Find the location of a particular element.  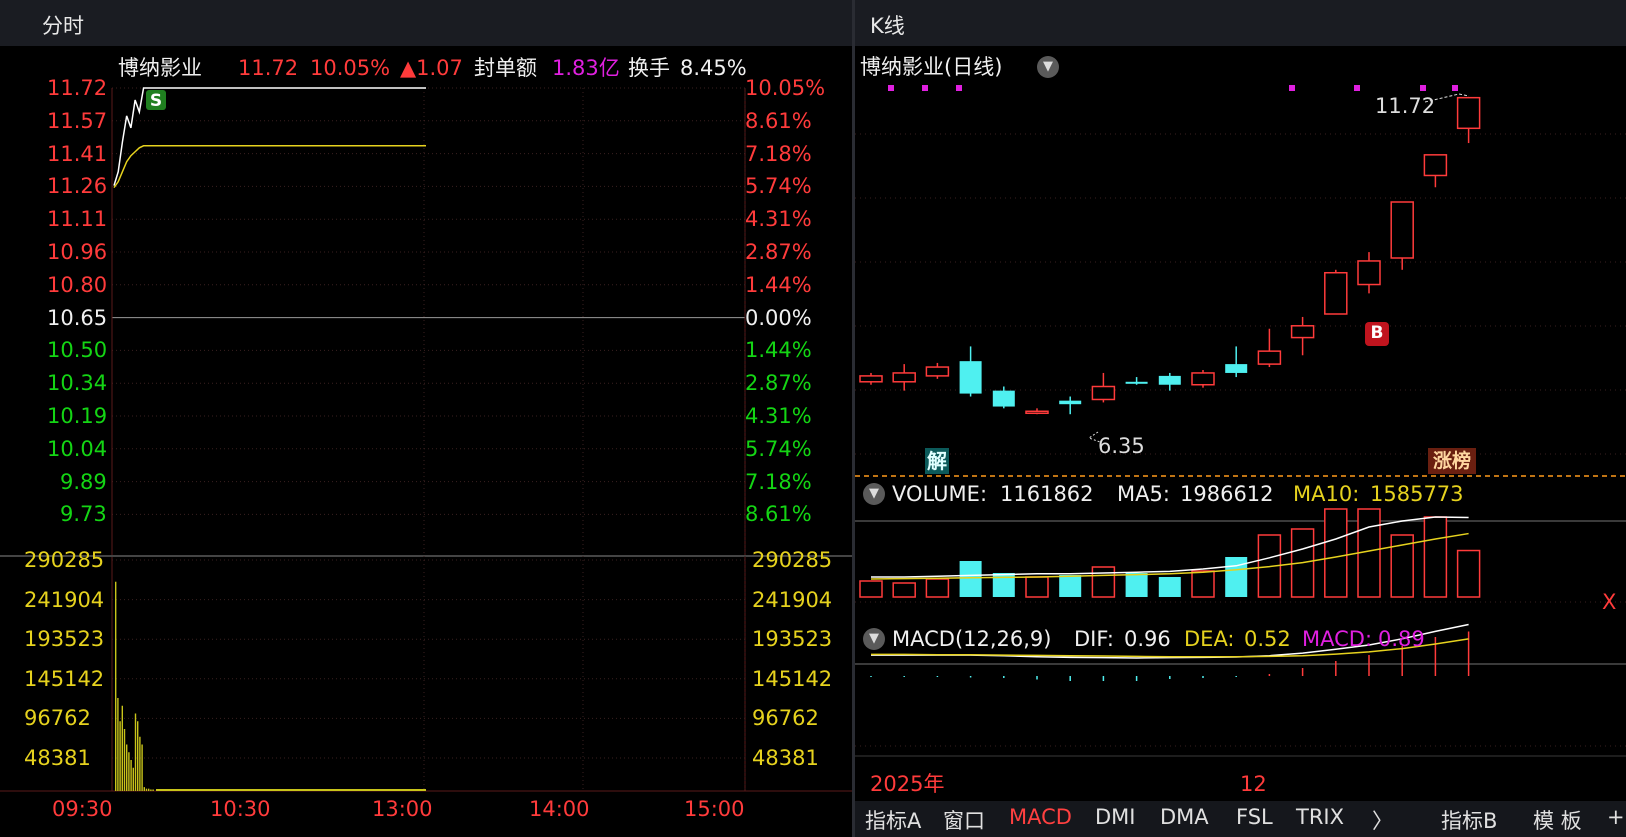

volume-tick-label: 290285 is located at coordinates (792, 560).